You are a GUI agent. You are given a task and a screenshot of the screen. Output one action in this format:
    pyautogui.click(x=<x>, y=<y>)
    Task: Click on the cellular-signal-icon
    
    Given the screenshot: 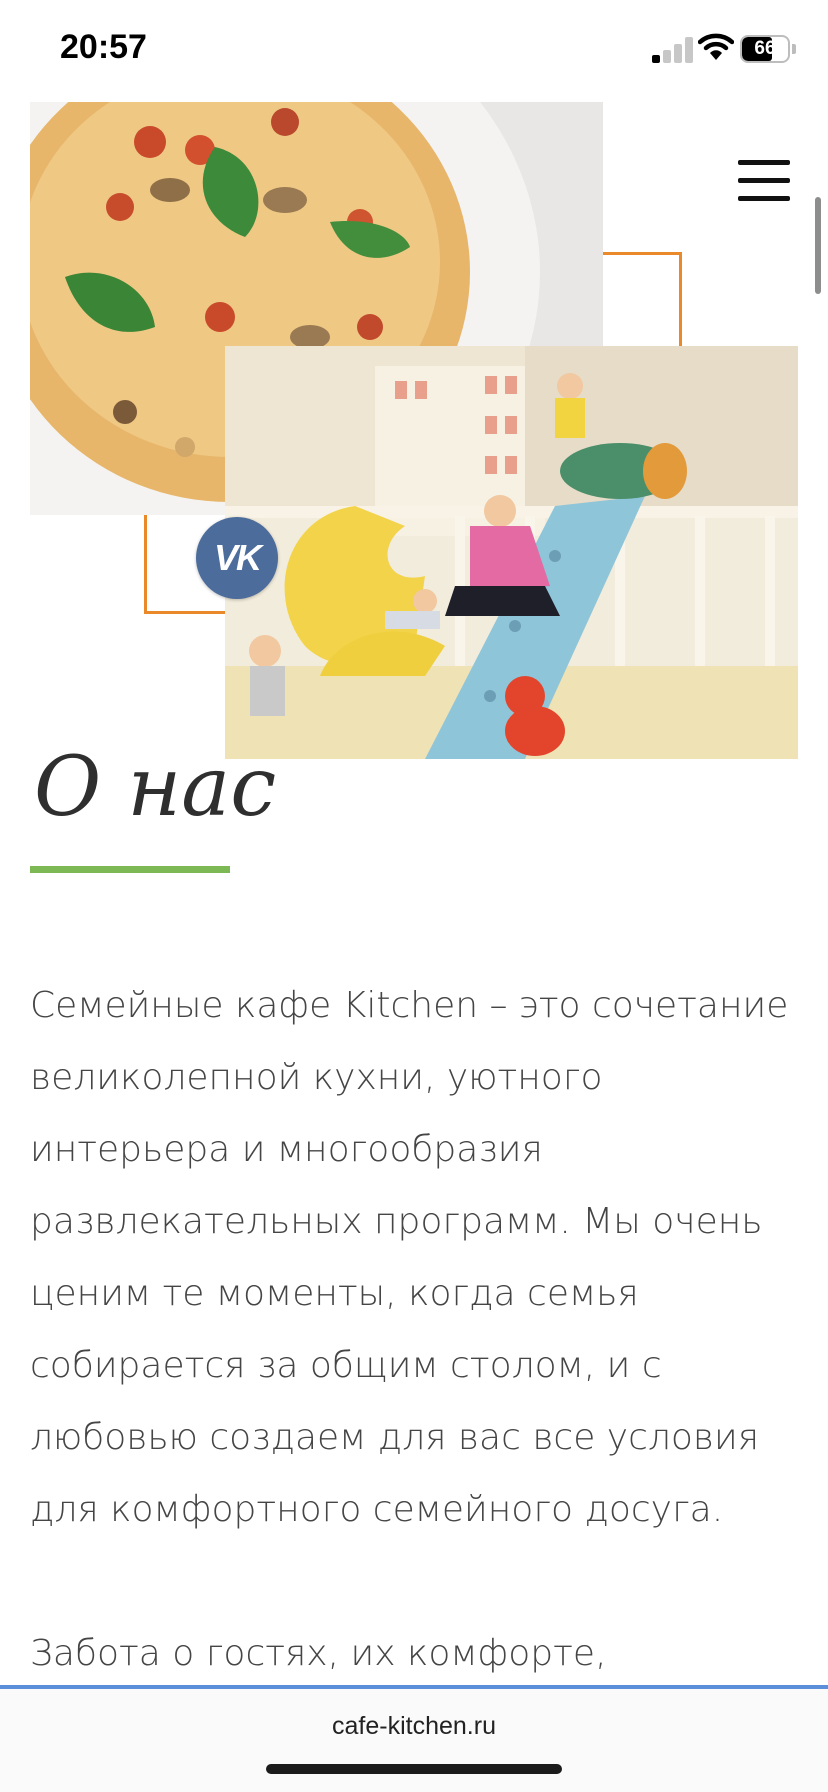 What is the action you would take?
    pyautogui.click(x=672, y=50)
    